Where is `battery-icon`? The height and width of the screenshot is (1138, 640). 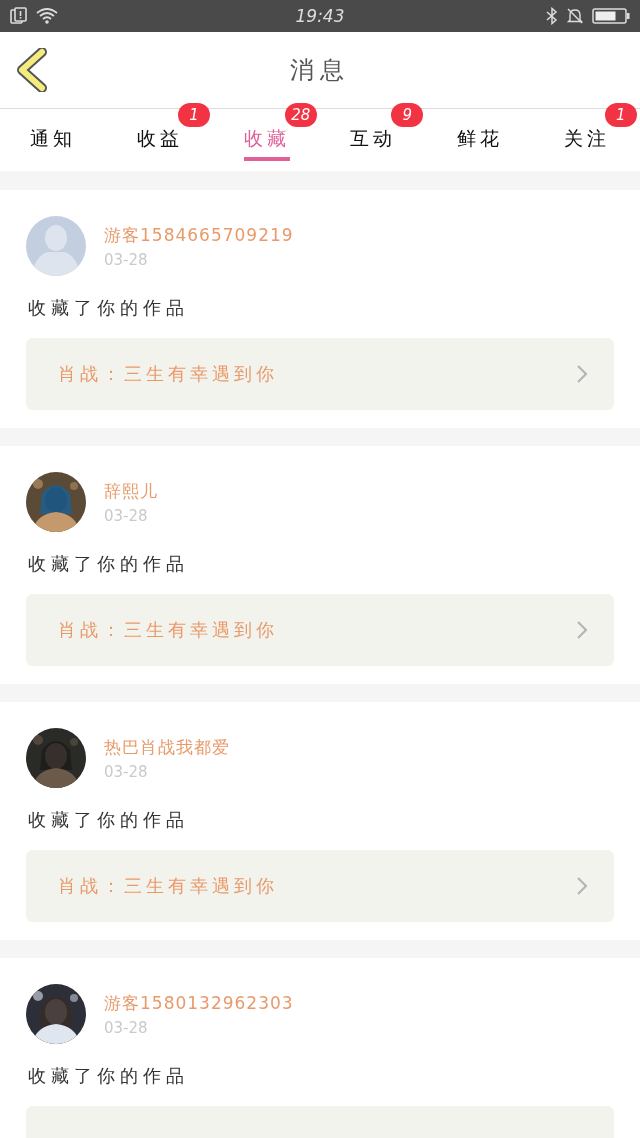
battery-icon is located at coordinates (611, 16).